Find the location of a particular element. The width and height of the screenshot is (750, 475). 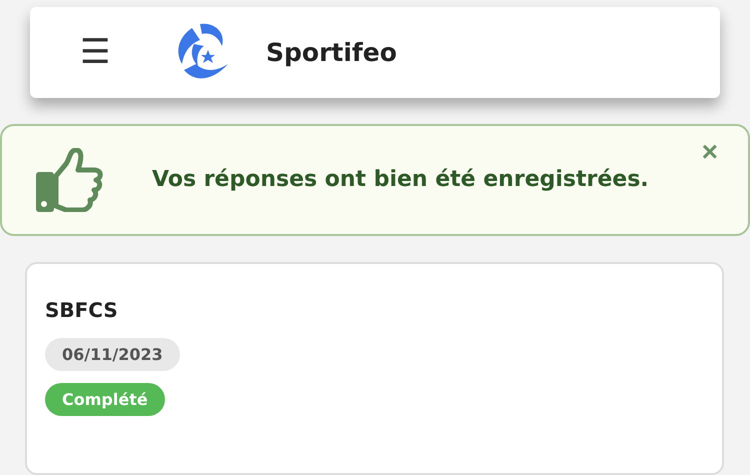

menu-button: ☰ is located at coordinates (95, 52).